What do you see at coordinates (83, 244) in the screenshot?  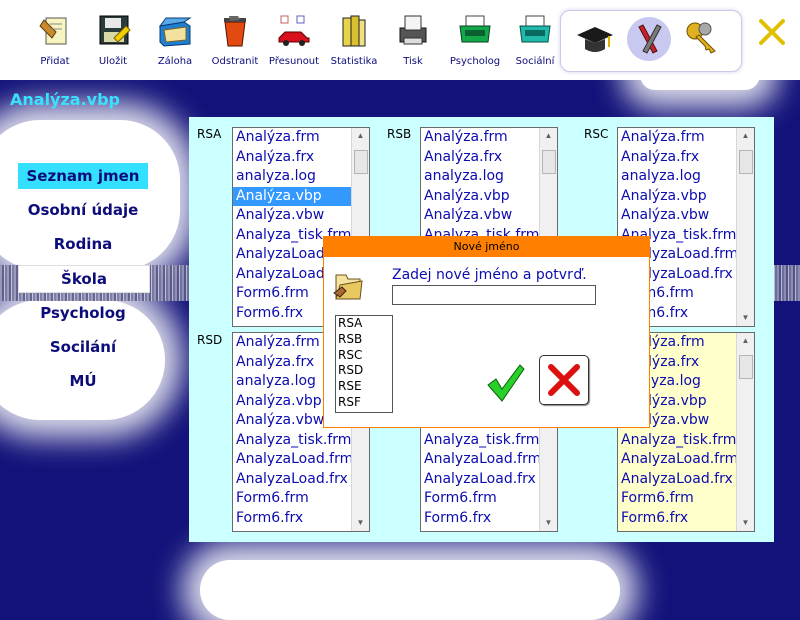 I see `menu-item-rodina: Rodina` at bounding box center [83, 244].